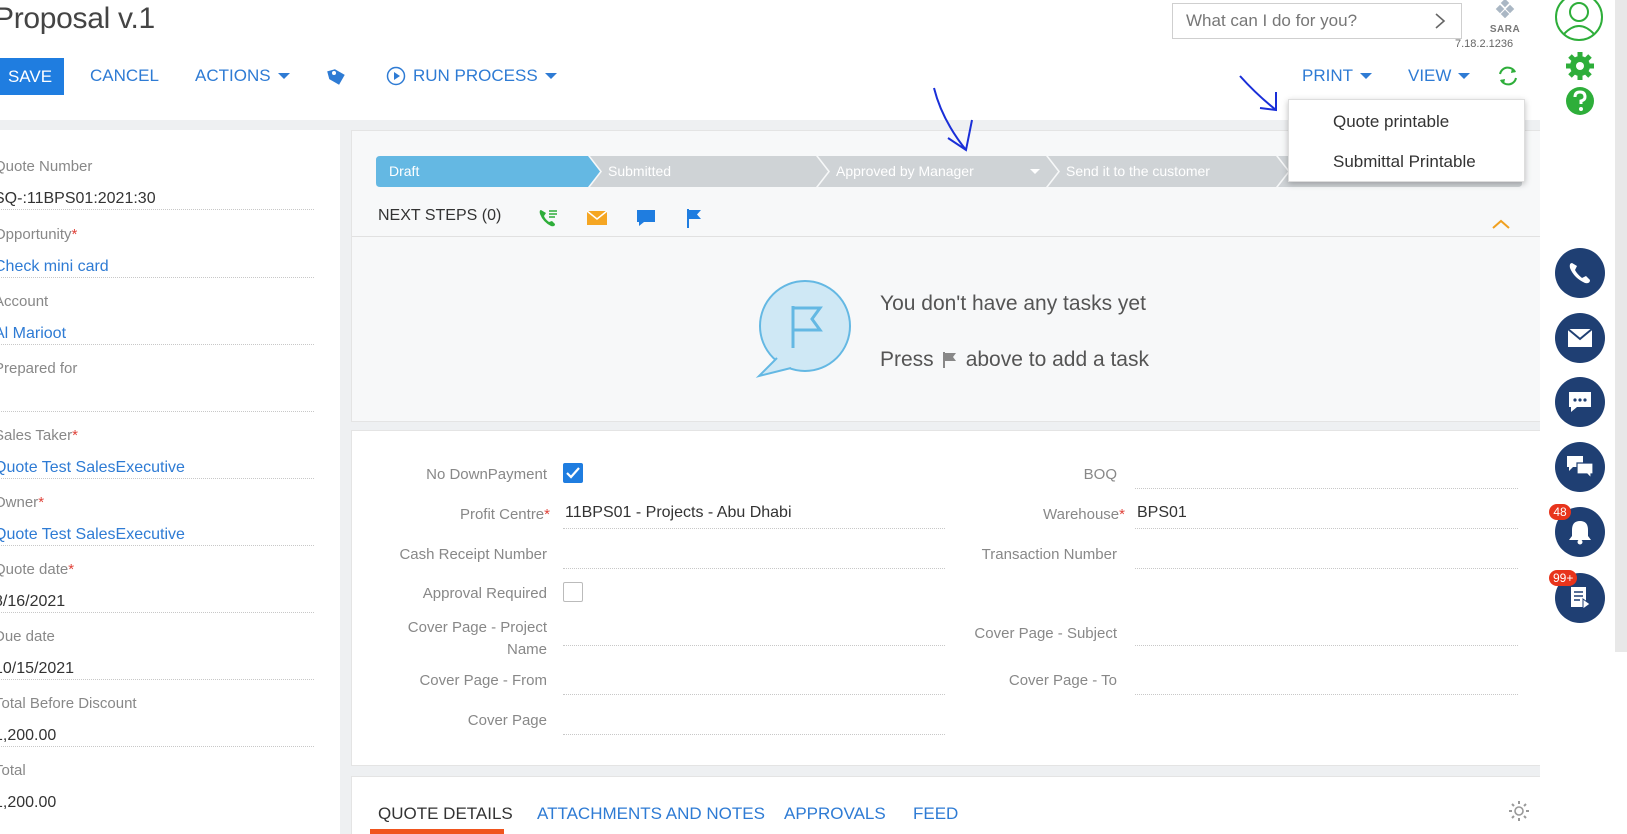 The width and height of the screenshot is (1627, 834). Describe the element at coordinates (1049, 554) in the screenshot. I see `transaction-number-label: Transaction Number` at that location.